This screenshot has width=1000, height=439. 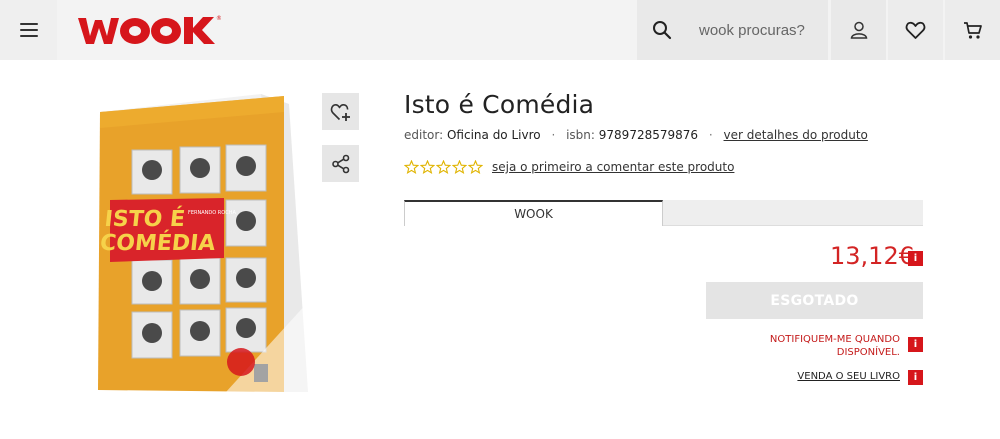 I want to click on wishlist-button, so click(x=915, y=30).